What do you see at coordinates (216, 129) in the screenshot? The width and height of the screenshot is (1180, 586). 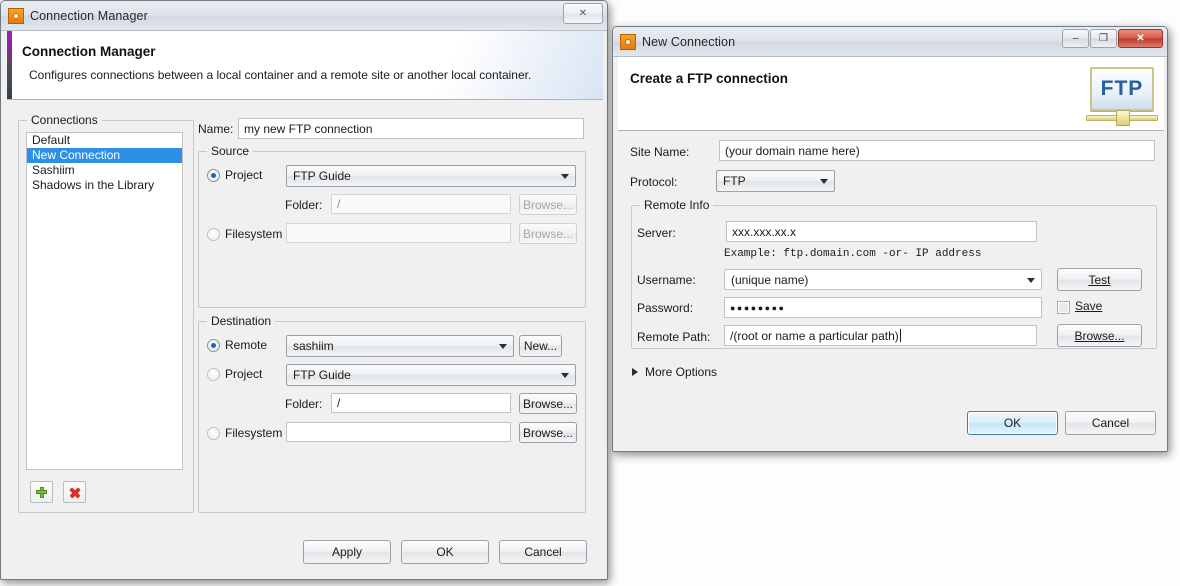 I see `name-label: Name:` at bounding box center [216, 129].